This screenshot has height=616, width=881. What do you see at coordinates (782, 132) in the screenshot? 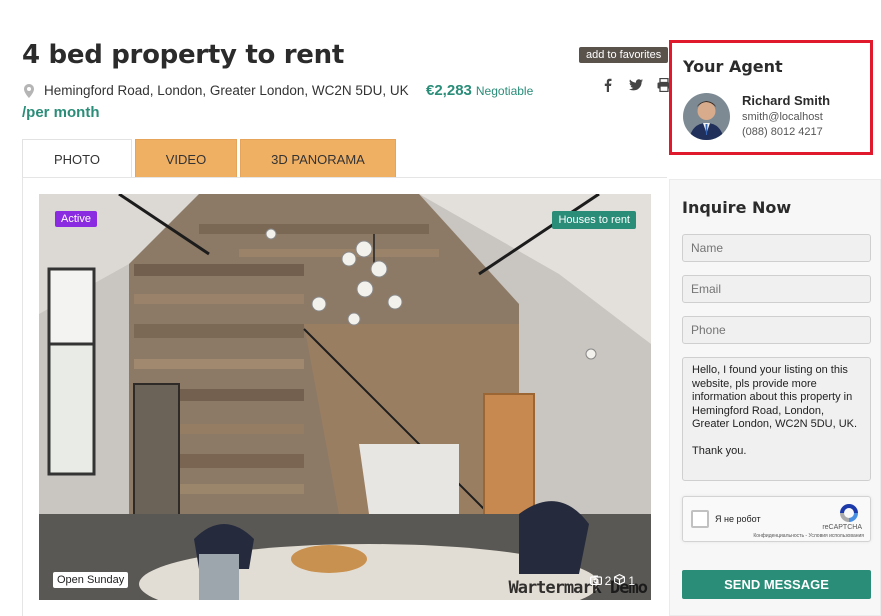
I see `agent-phone: (088) 8012 4217` at bounding box center [782, 132].